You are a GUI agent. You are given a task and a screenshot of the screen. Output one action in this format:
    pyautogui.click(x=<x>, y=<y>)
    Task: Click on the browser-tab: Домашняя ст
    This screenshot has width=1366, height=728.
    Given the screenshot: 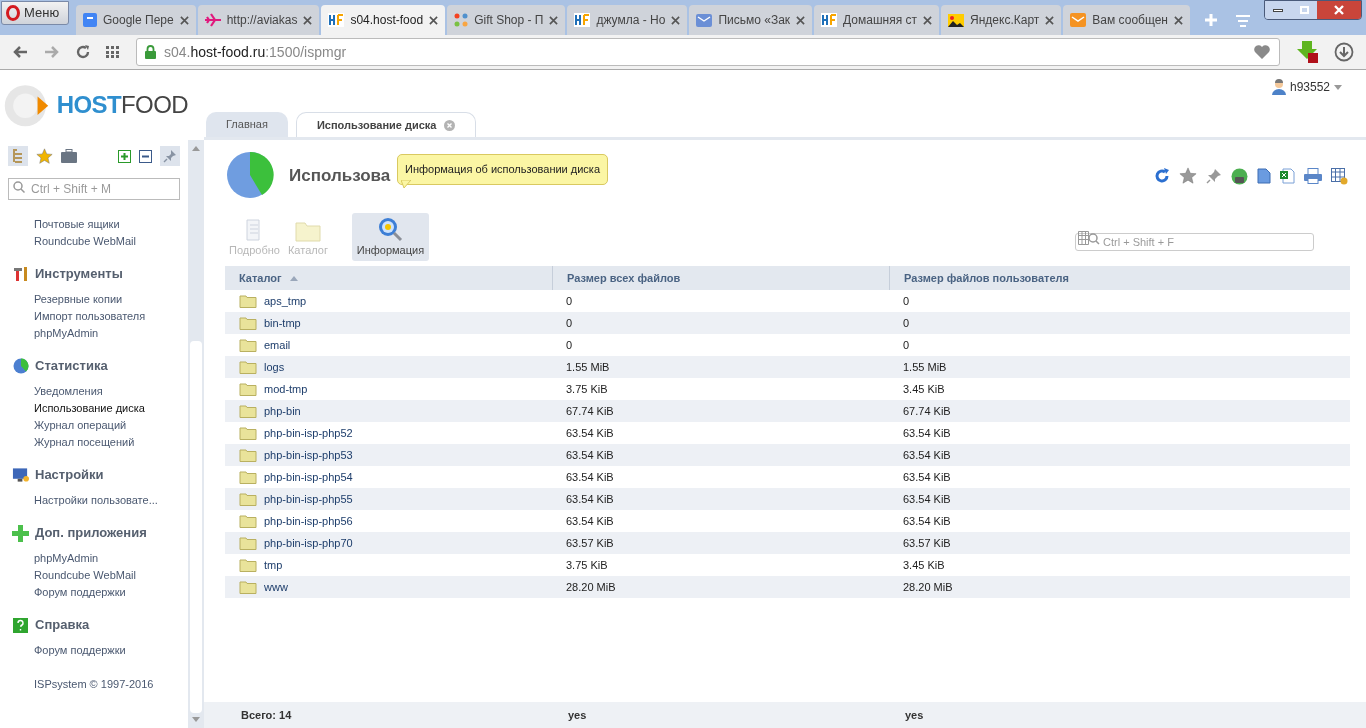 What is the action you would take?
    pyautogui.click(x=877, y=20)
    